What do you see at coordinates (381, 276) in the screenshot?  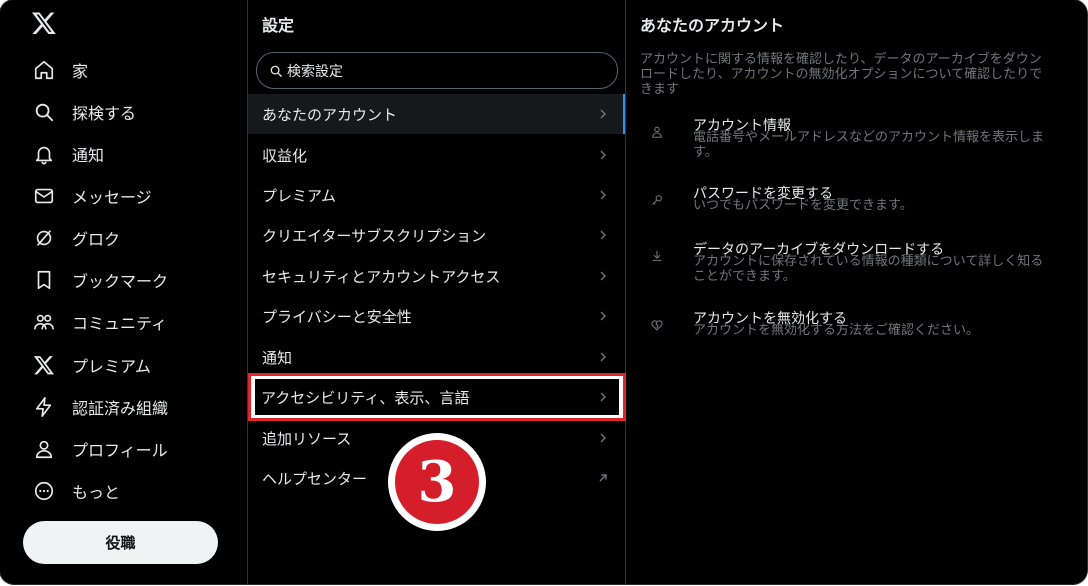 I see `settings-item-label: セキュリティとアカウントアクセス` at bounding box center [381, 276].